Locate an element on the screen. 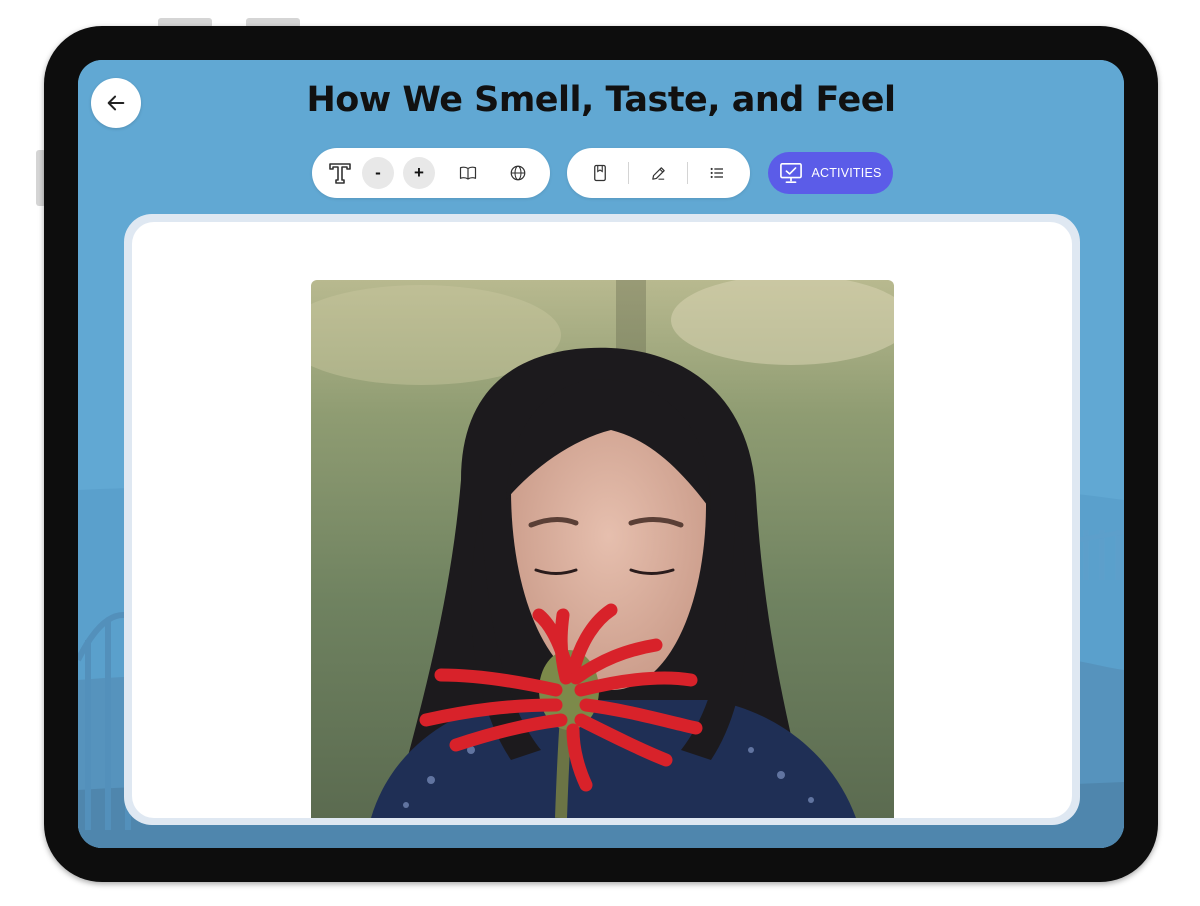 The image size is (1200, 906). reading-tools-group: - + is located at coordinates (431, 173).